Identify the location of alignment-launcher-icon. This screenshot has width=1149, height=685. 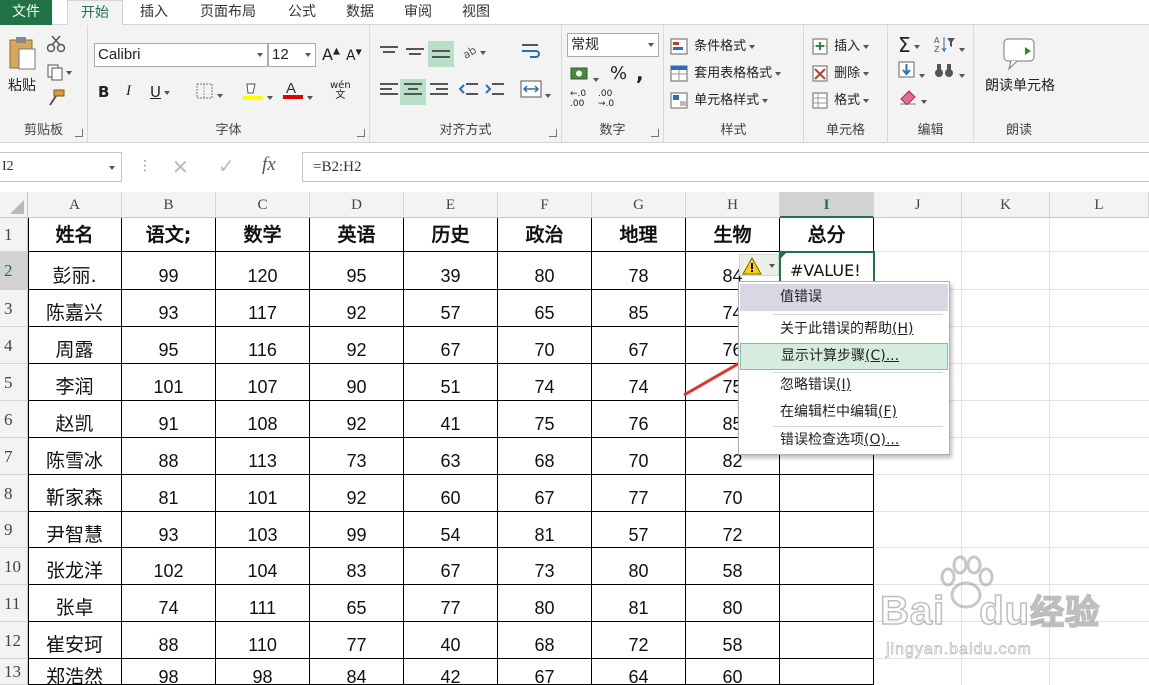
(553, 133).